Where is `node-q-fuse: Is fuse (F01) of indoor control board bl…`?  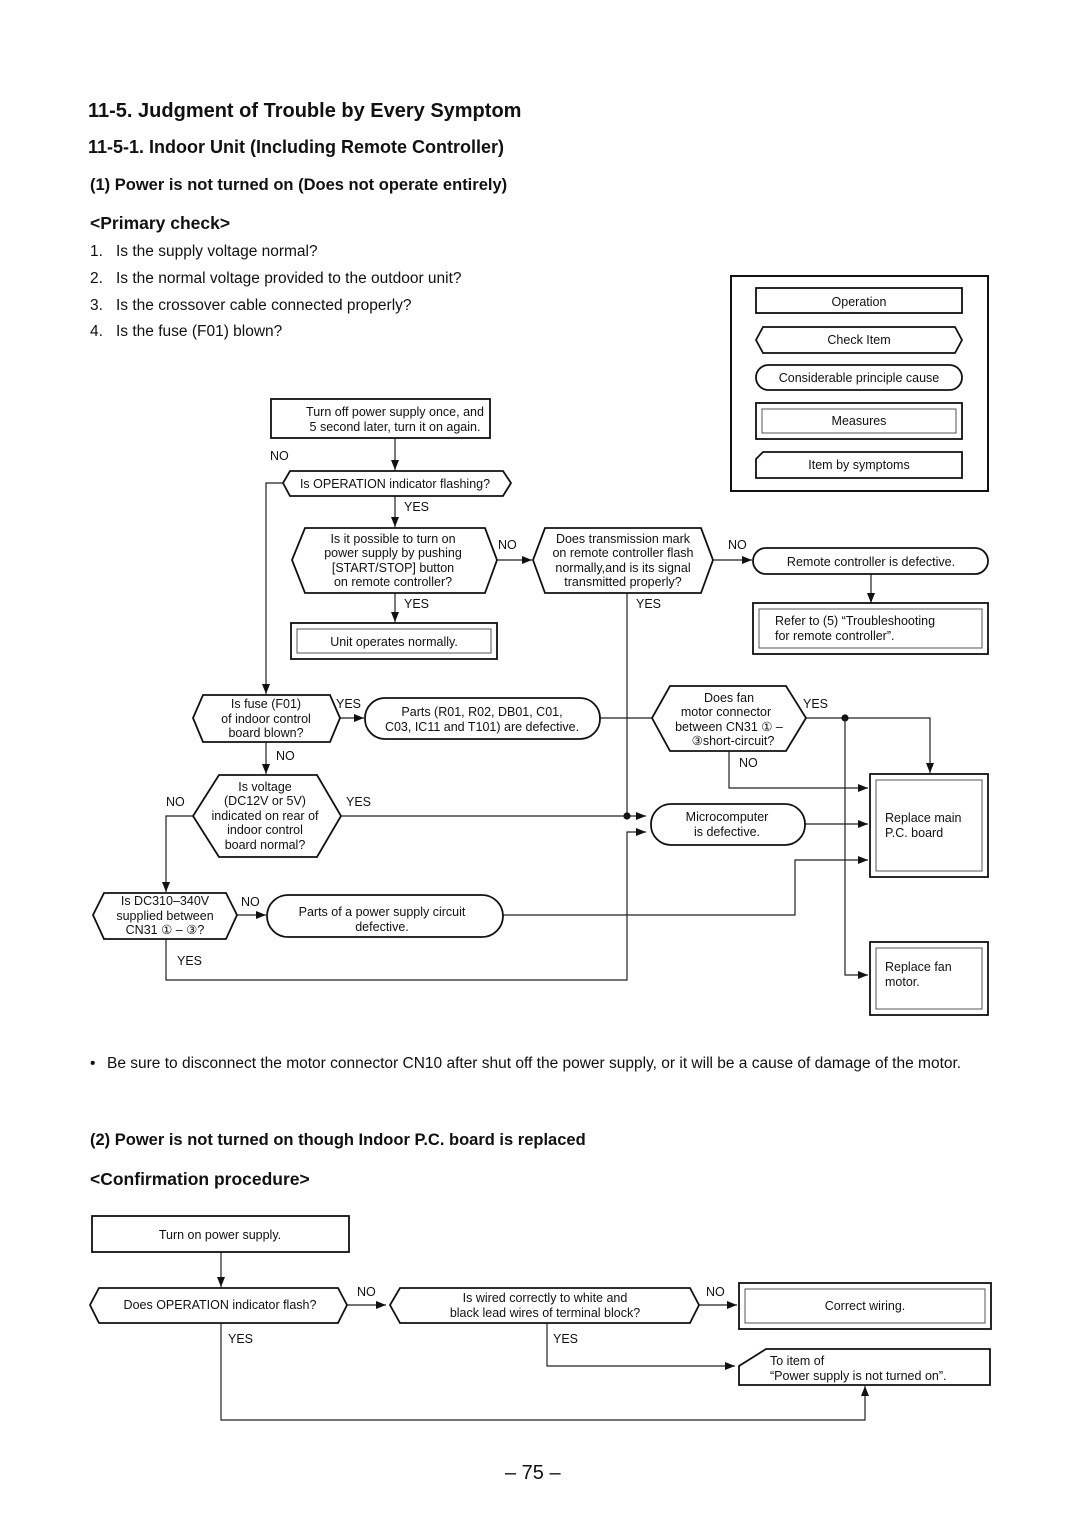
node-q-fuse: Is fuse (F01) of indoor control board bl… is located at coordinates (266, 718).